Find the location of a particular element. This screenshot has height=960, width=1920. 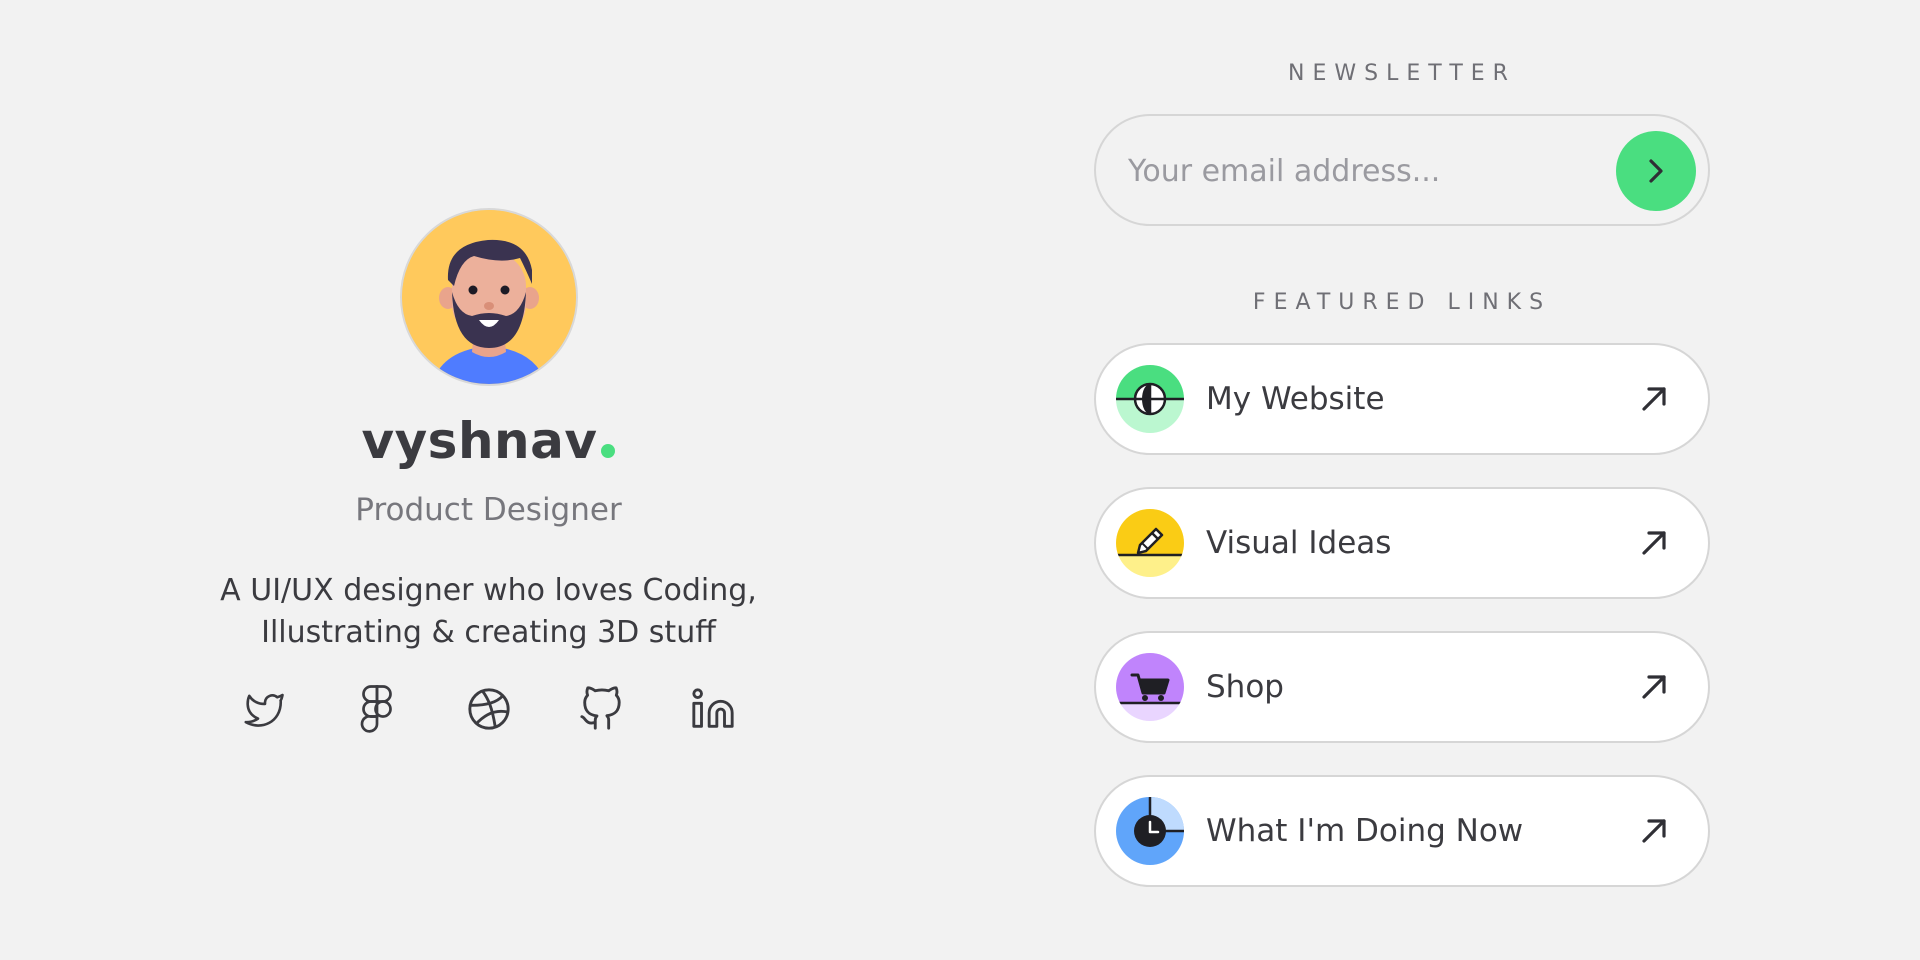

newsletter-form is located at coordinates (1402, 170).